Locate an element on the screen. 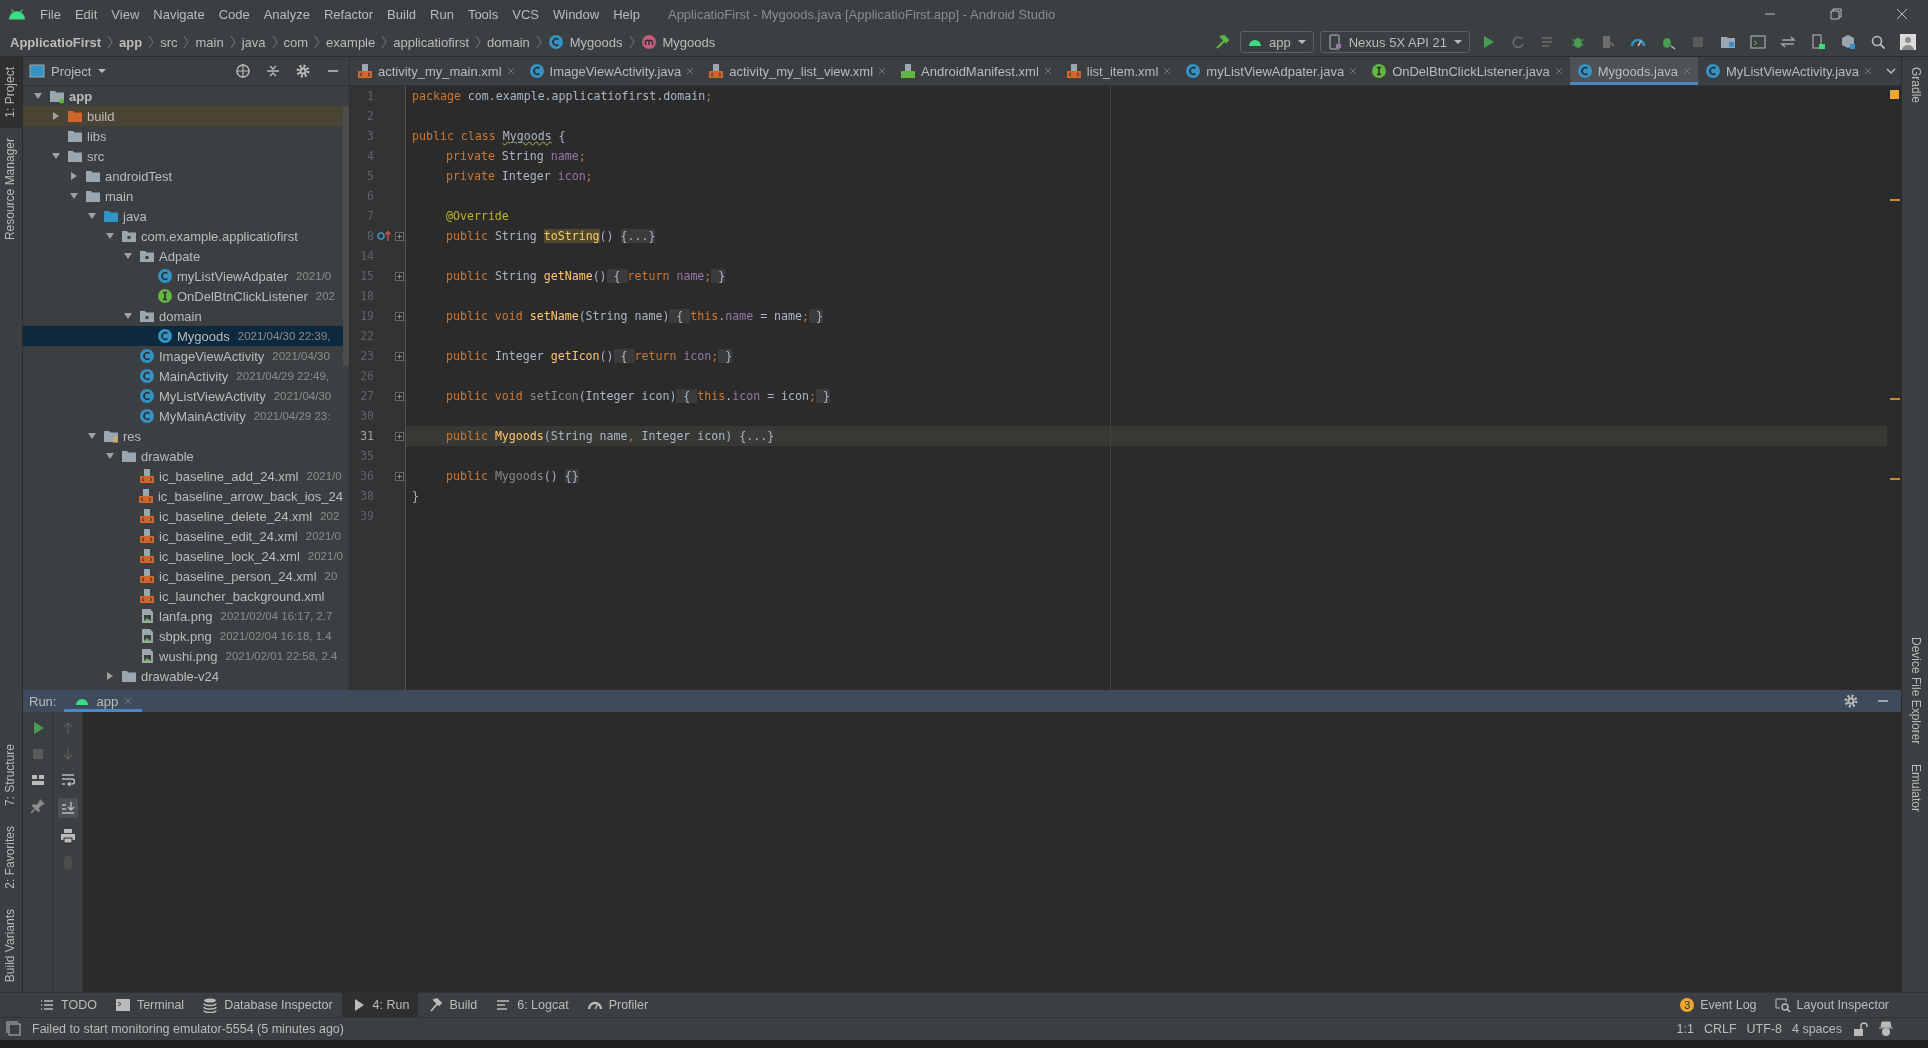  menu-item: Build is located at coordinates (401, 14).